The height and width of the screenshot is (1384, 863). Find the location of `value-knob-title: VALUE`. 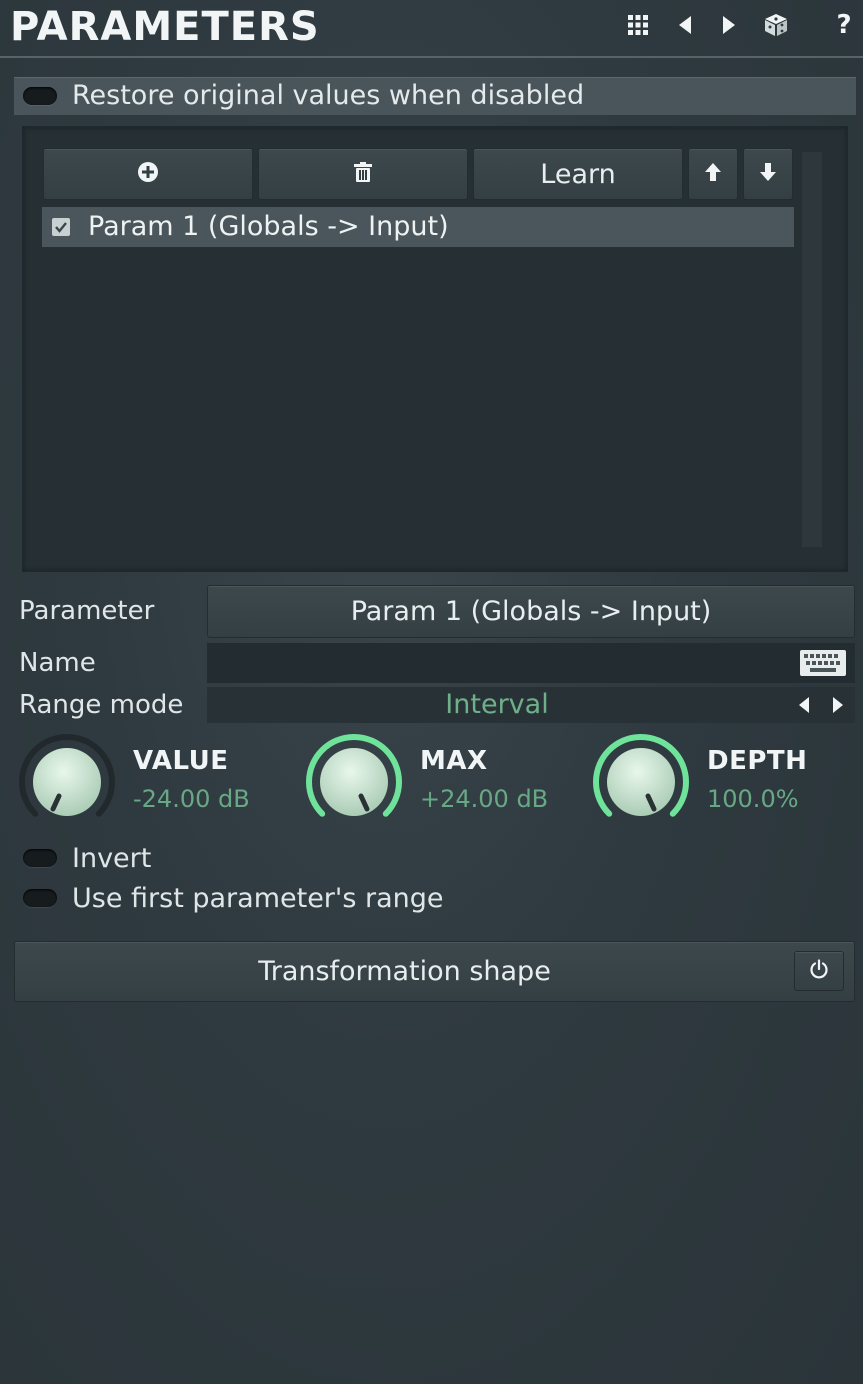

value-knob-title: VALUE is located at coordinates (181, 761).